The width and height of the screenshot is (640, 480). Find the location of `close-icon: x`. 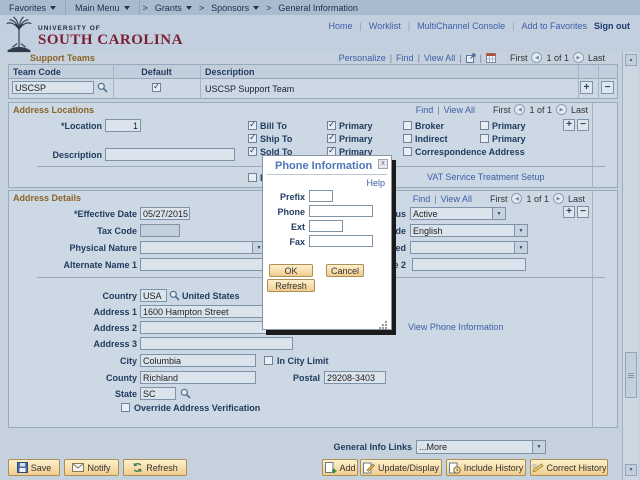

close-icon: x is located at coordinates (383, 164).